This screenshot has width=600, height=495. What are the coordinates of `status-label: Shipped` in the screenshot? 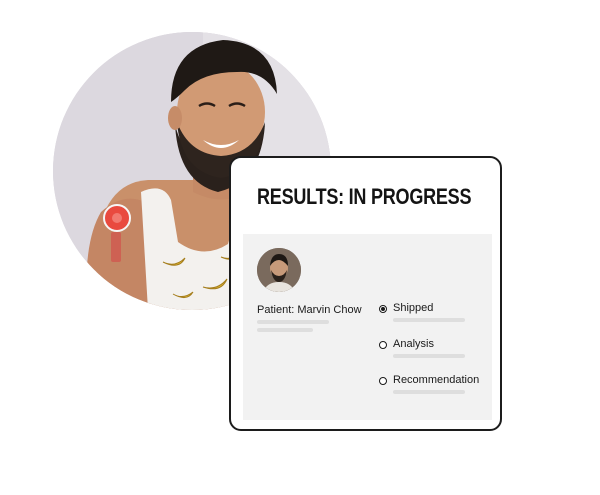 It's located at (413, 308).